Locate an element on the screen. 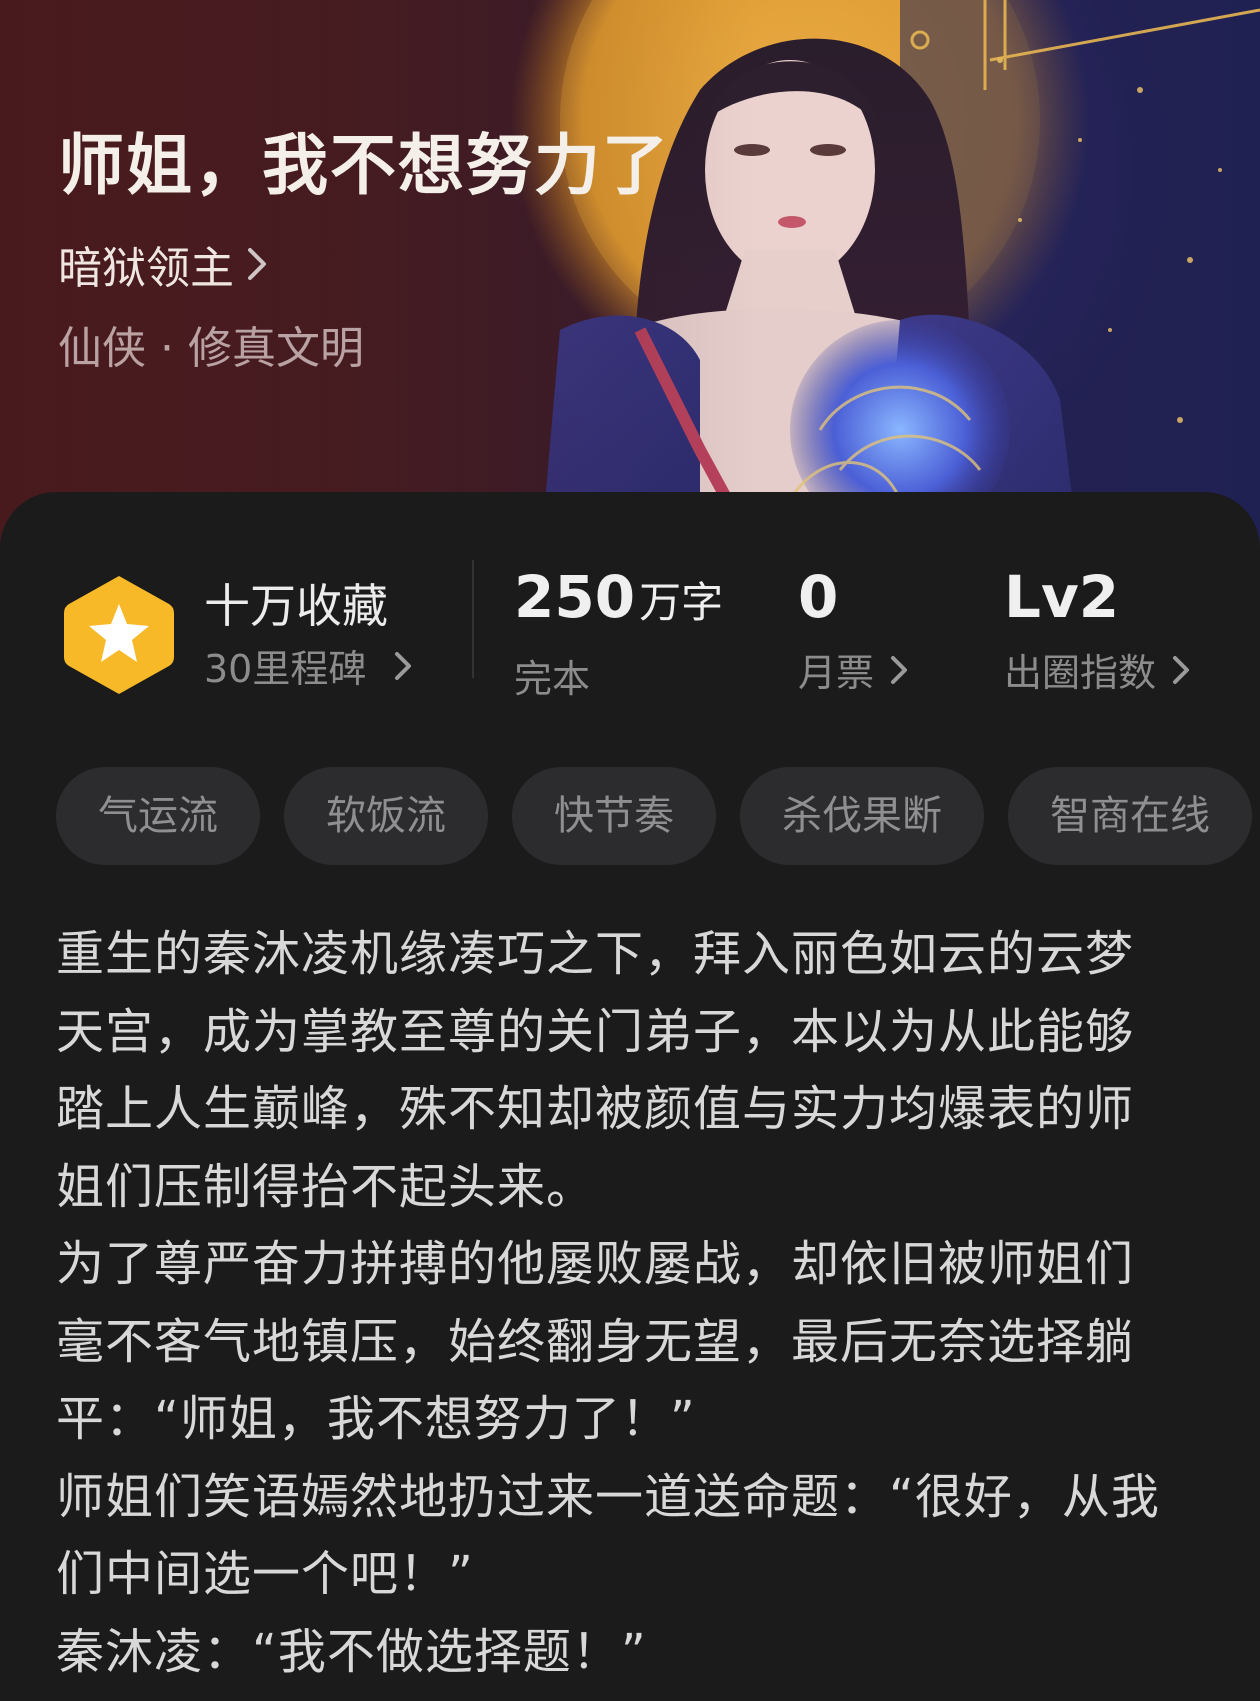 This screenshot has height=1701, width=1260. popularity-level-label: 出圈指数 is located at coordinates (1097, 669).